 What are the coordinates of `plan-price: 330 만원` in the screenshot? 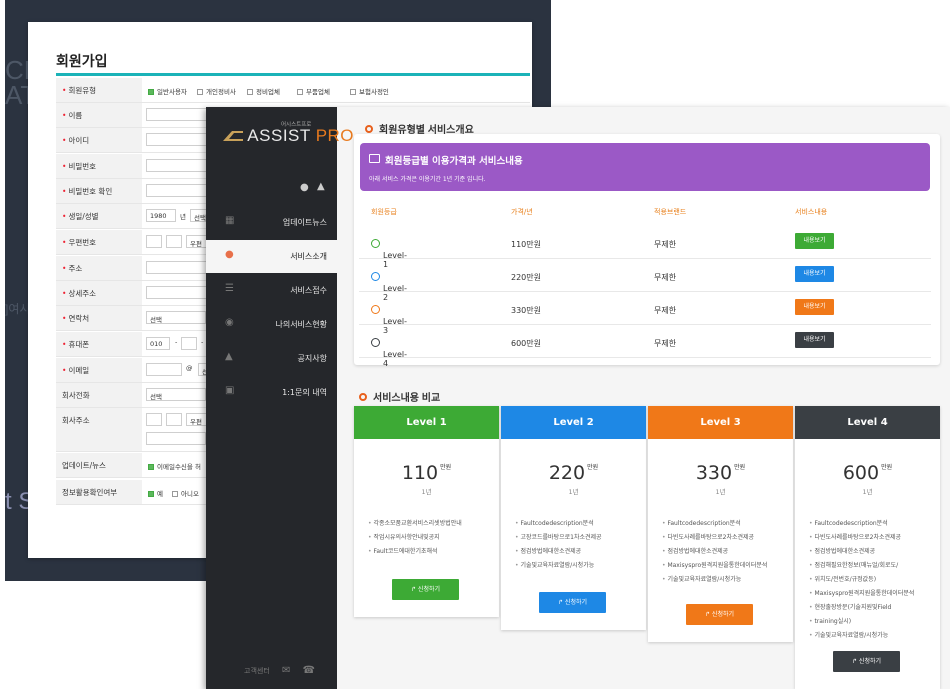 It's located at (720, 473).